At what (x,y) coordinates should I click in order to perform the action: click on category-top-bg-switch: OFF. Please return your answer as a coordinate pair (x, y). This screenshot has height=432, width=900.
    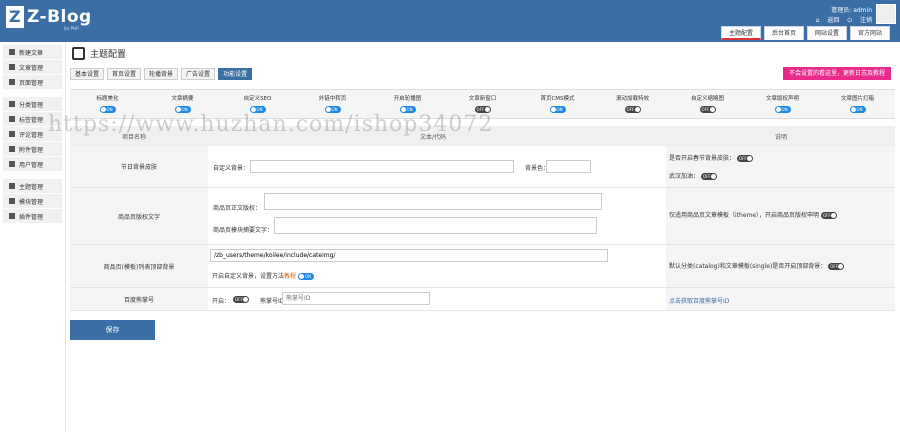
    Looking at the image, I should click on (836, 266).